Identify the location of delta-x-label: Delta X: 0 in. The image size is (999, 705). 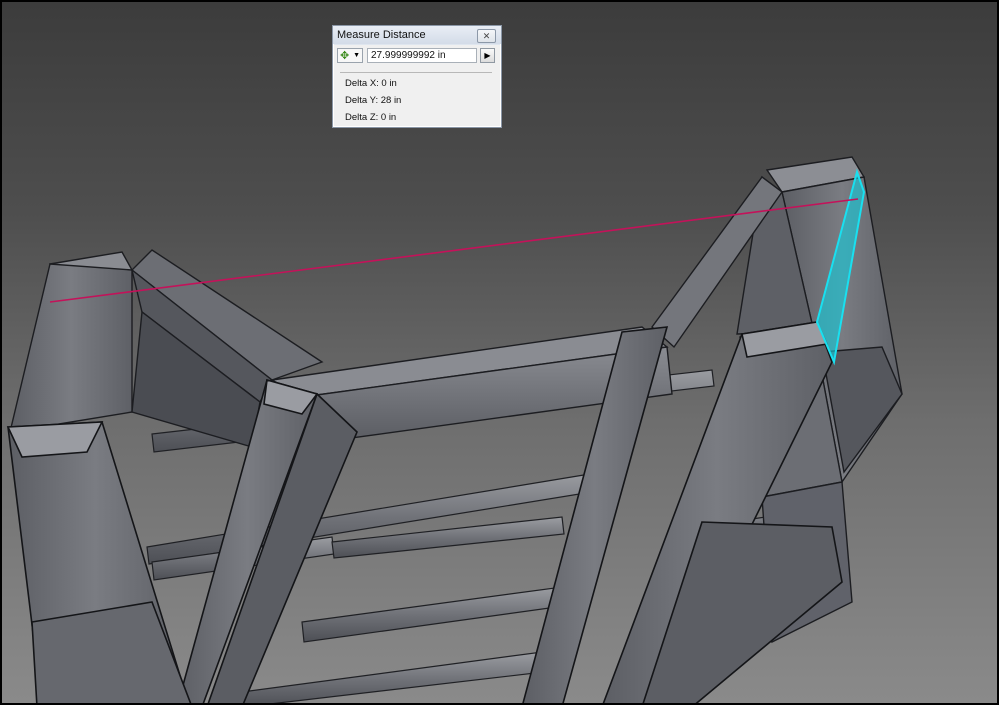
(371, 83).